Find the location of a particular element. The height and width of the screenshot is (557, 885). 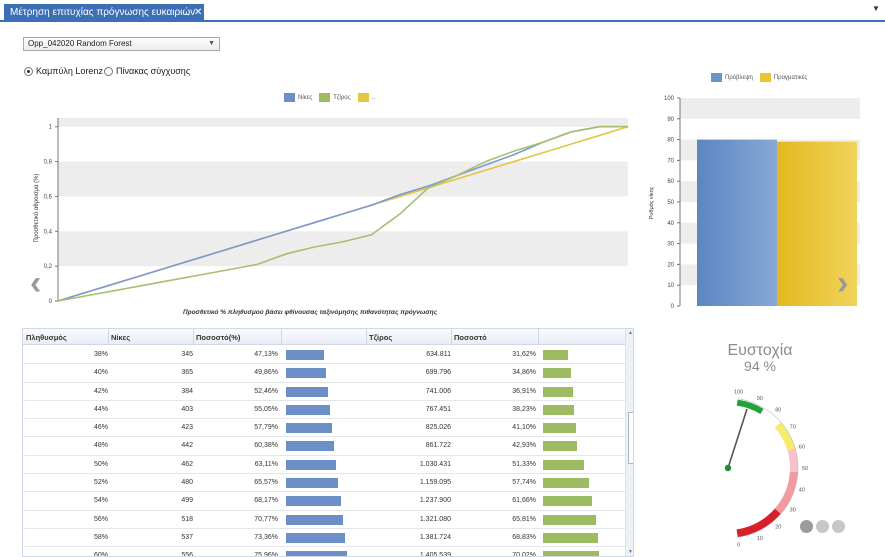

bar-y-axis-title: Ρυθμός νίκης is located at coordinates (652, 203).